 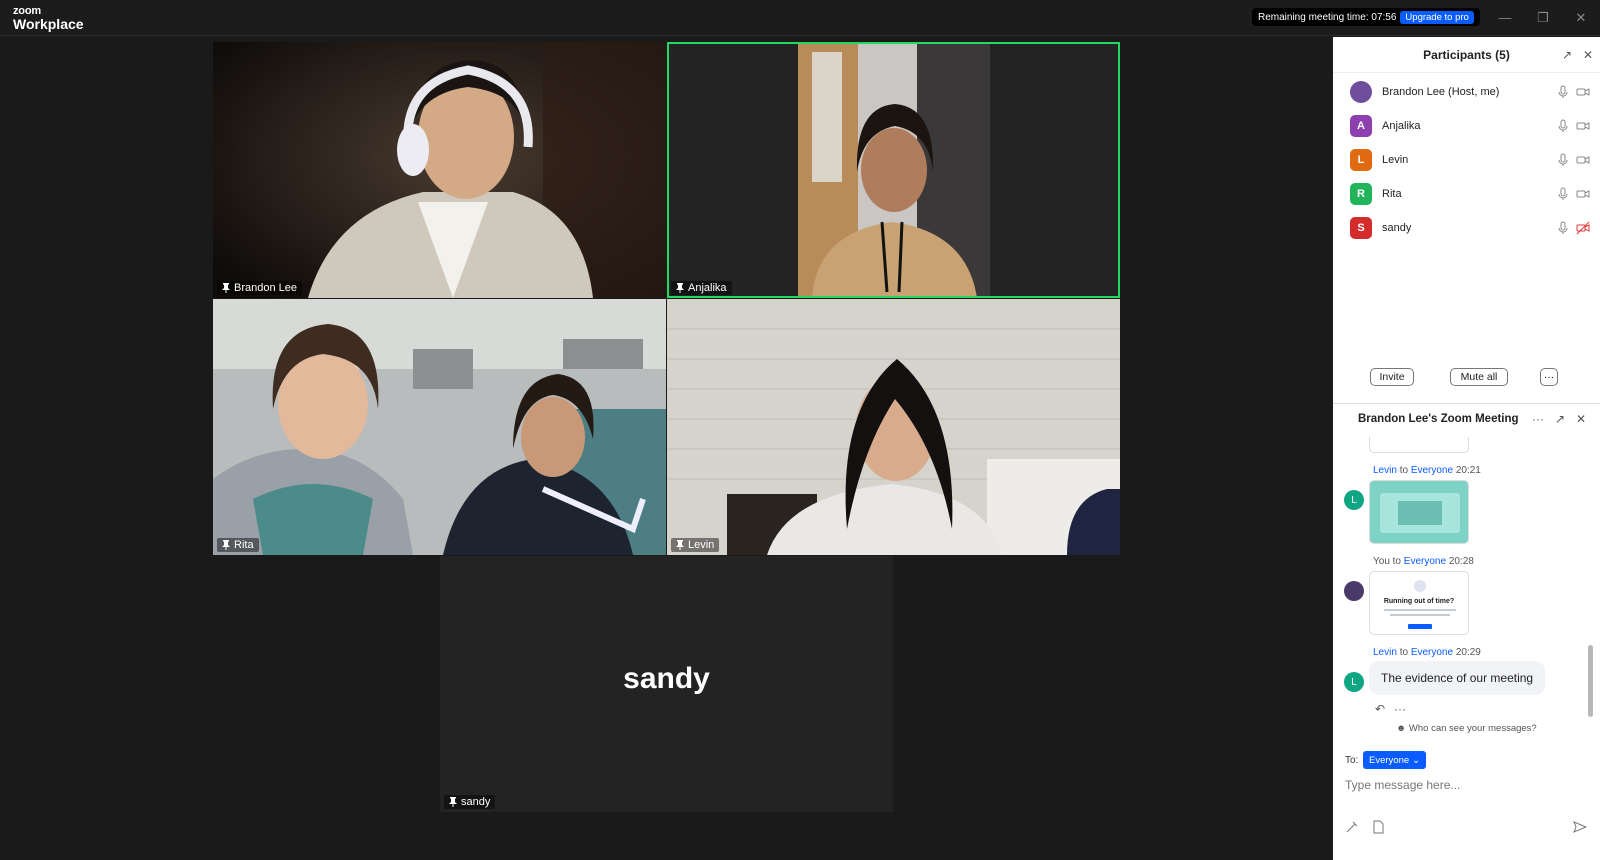 What do you see at coordinates (1392, 194) in the screenshot?
I see `participant-name: Rita` at bounding box center [1392, 194].